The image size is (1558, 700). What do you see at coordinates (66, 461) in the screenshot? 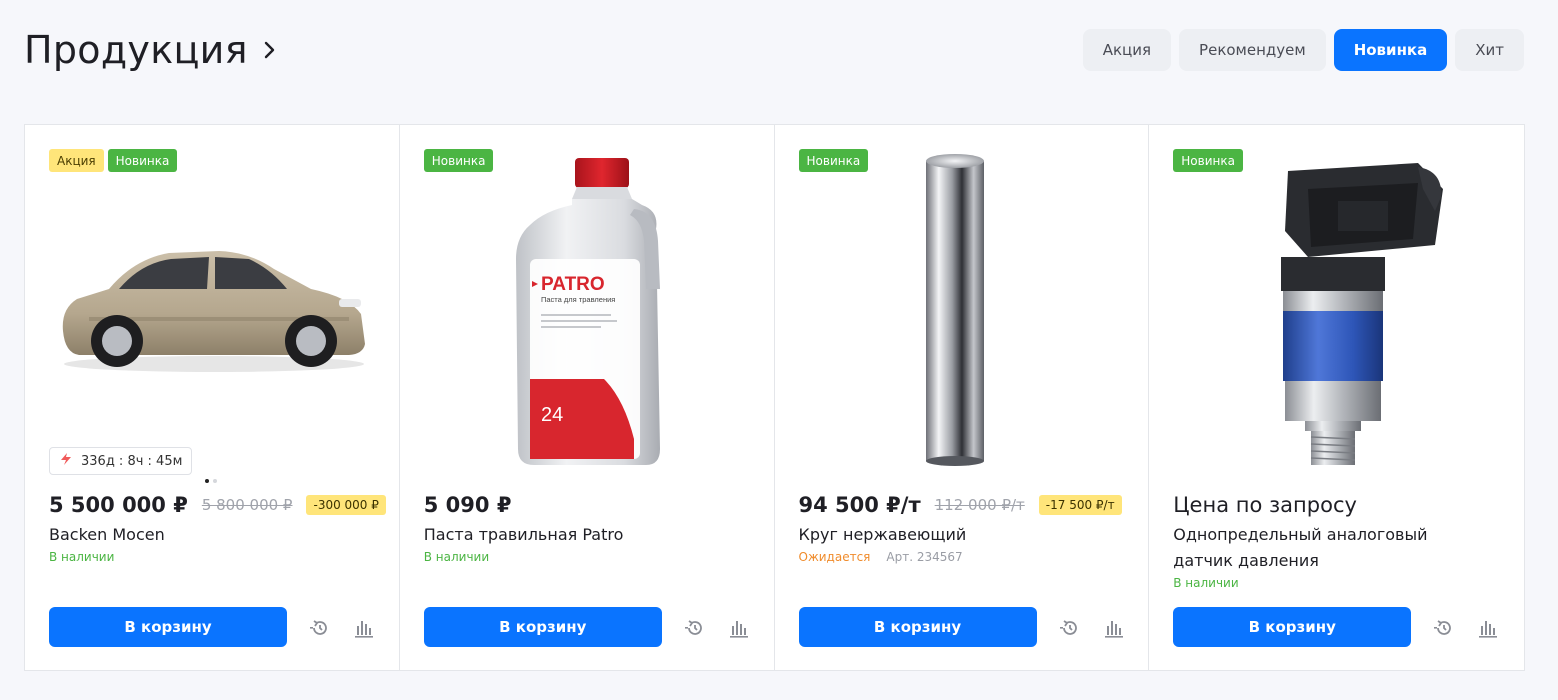
I see `lightning-icon` at bounding box center [66, 461].